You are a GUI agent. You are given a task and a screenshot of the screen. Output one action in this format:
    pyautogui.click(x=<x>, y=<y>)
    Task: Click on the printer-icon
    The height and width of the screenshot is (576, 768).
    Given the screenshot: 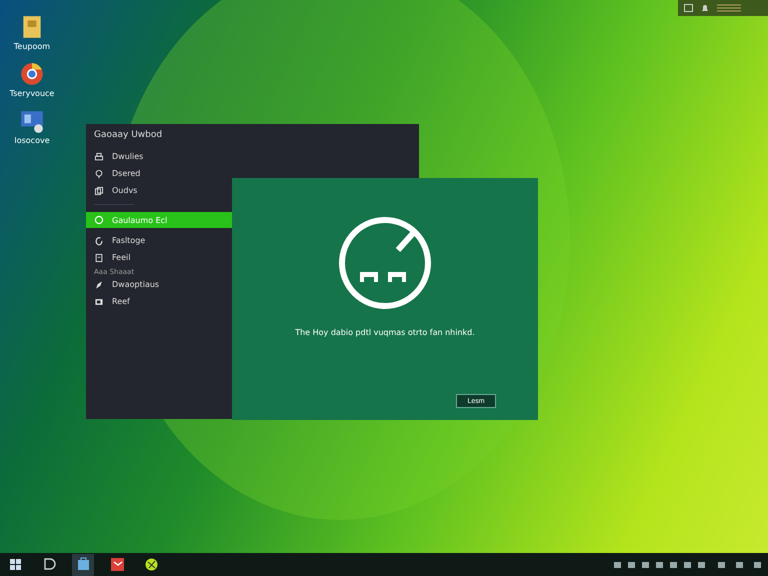 What is the action you would take?
    pyautogui.click(x=99, y=157)
    